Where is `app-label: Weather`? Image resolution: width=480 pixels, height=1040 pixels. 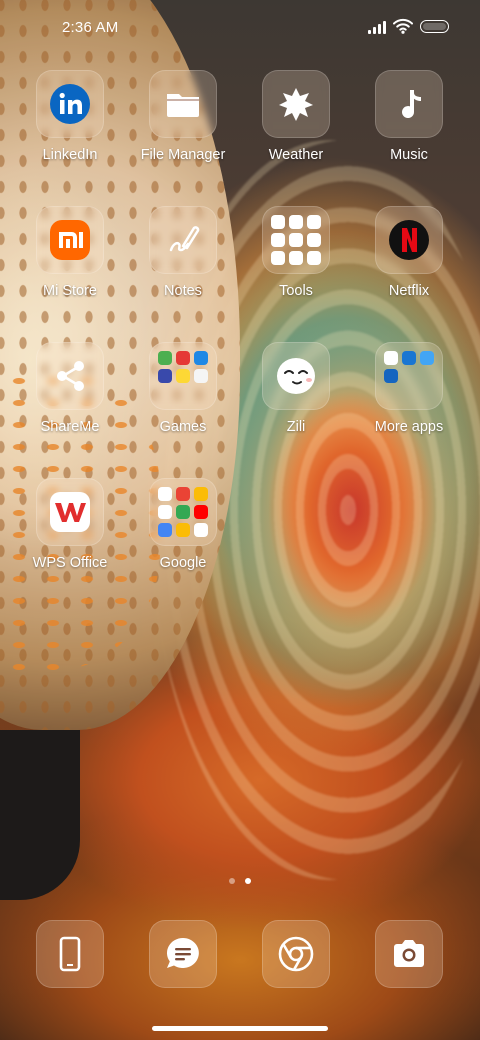 app-label: Weather is located at coordinates (296, 155).